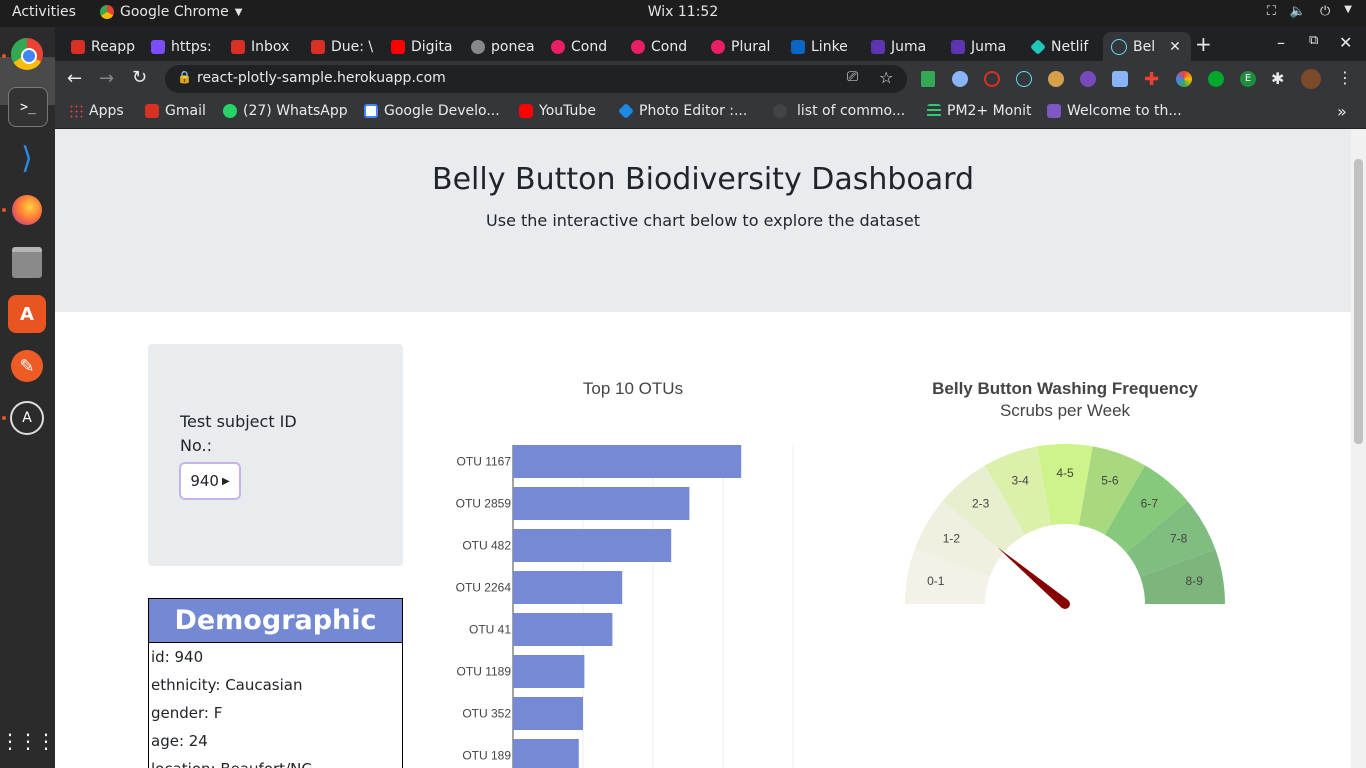  Describe the element at coordinates (349, 46) in the screenshot. I see `tab: Due: \` at that location.